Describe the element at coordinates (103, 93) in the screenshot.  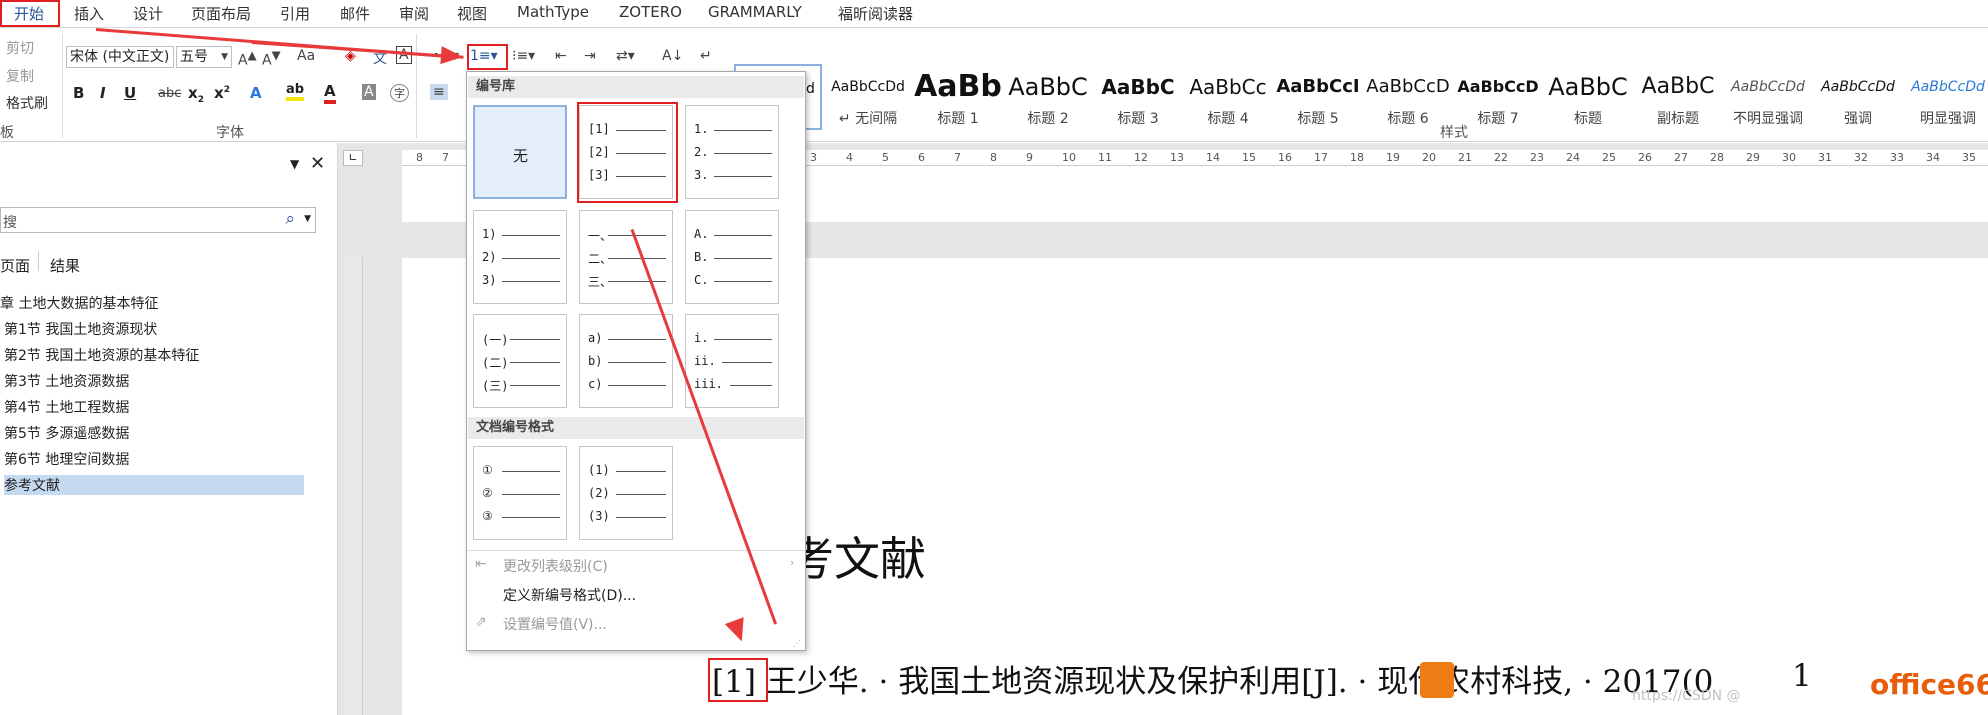
I see `italic-button: I` at that location.